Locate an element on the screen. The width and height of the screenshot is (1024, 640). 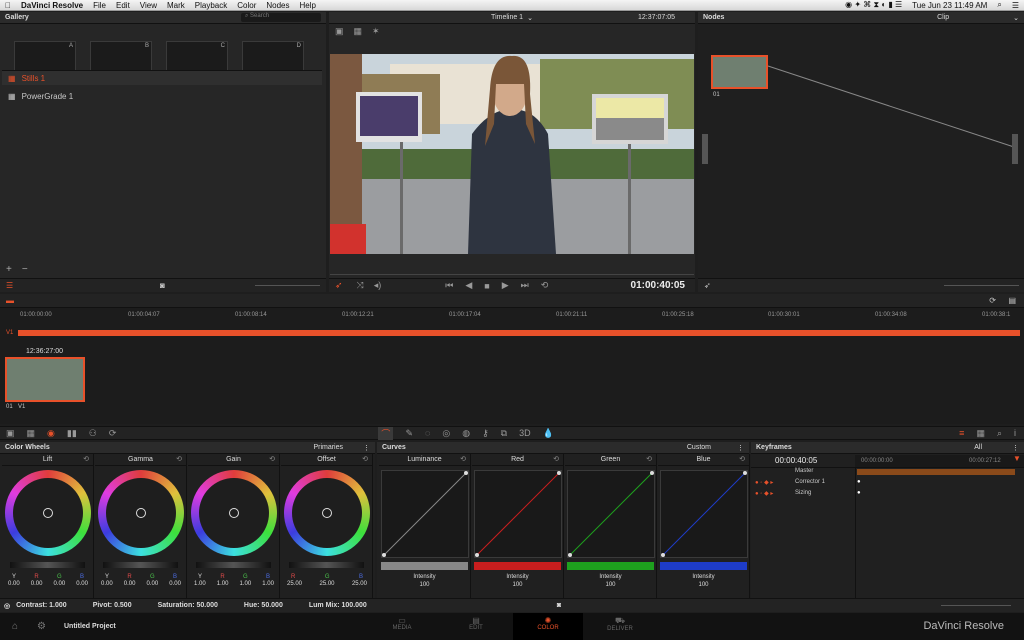
page-media: ▭ MEDIA is located at coordinates (402, 623).